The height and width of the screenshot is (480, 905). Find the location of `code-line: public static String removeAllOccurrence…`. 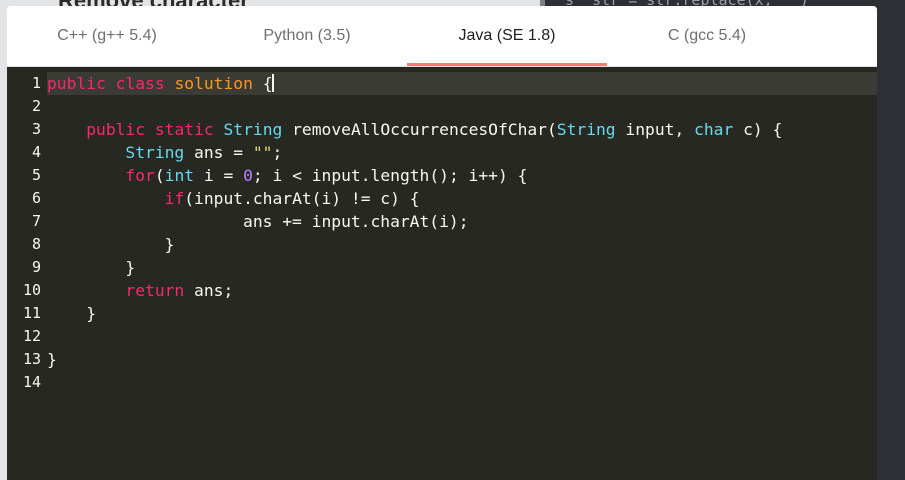

code-line: public static String removeAllOccurrence… is located at coordinates (462, 129).